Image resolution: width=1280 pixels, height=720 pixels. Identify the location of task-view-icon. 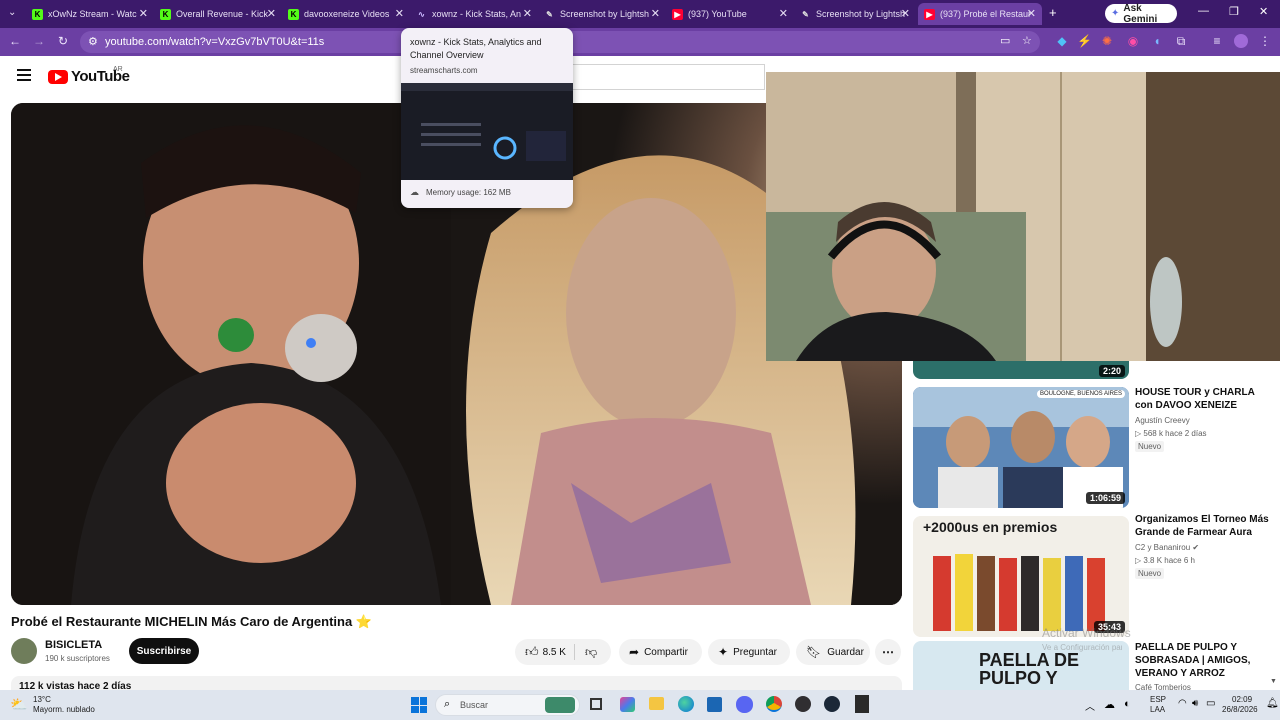
(596, 704).